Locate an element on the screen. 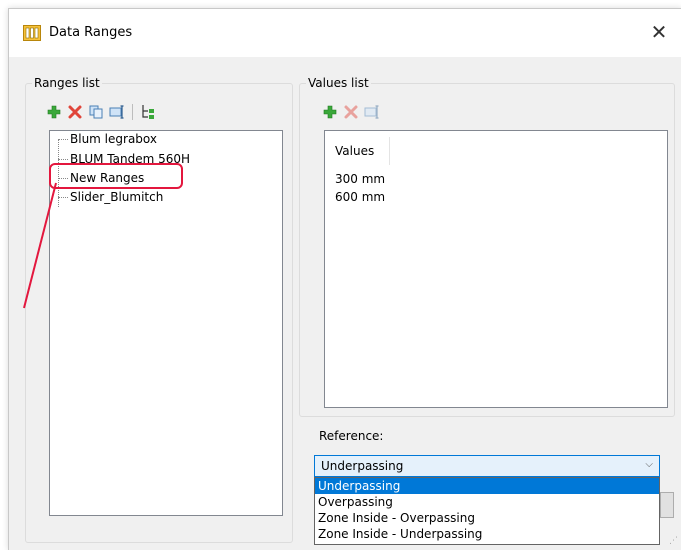  annotation-highlight-box is located at coordinates (116, 176).